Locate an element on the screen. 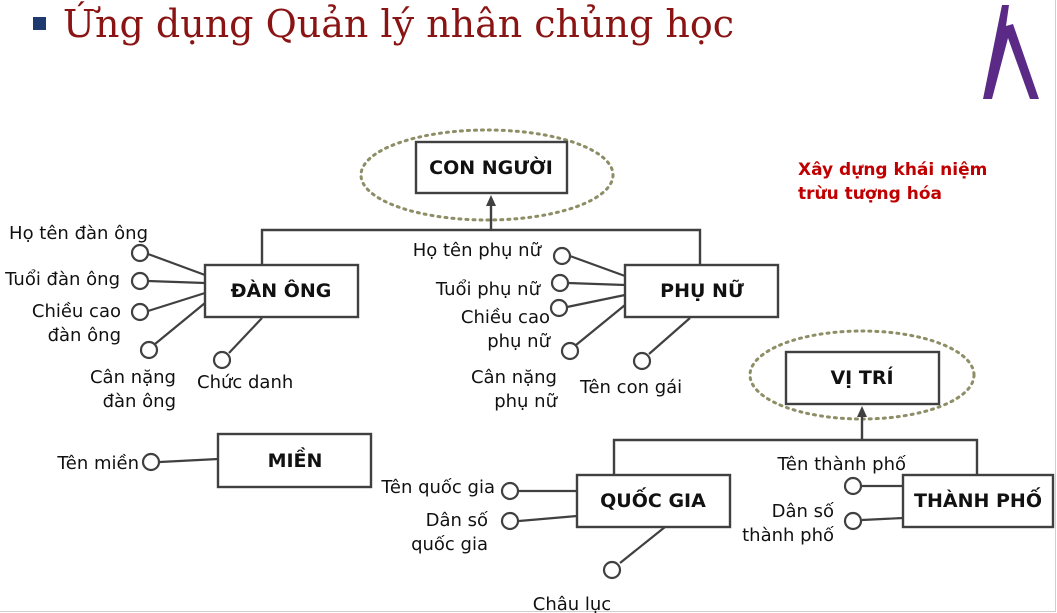  svg-text: MIỀN is located at coordinates (295, 459).